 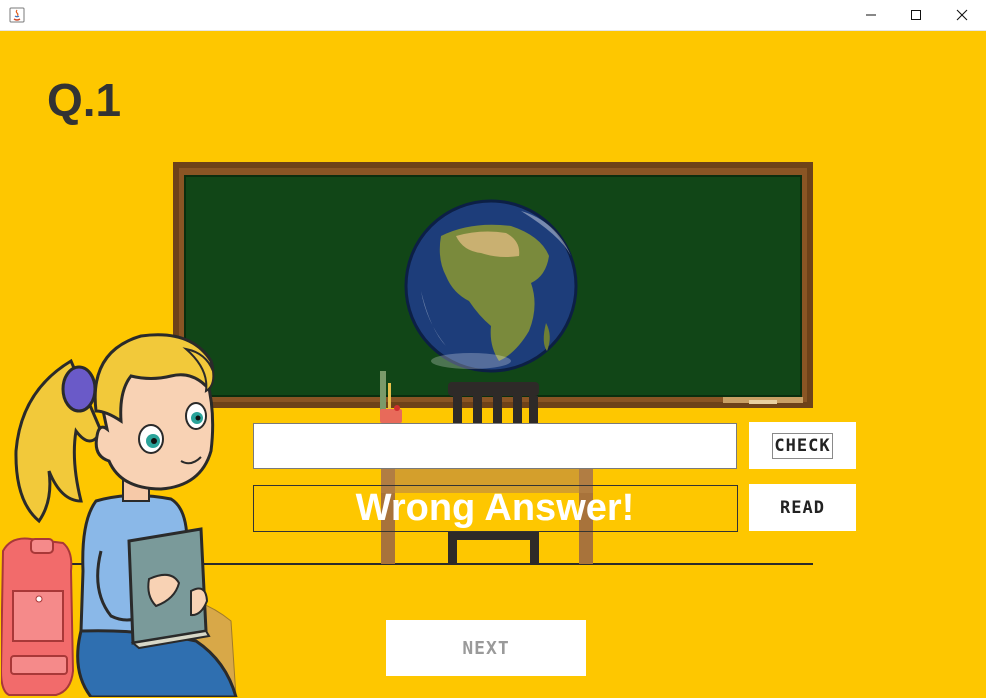 I want to click on backpack, so click(x=38, y=616).